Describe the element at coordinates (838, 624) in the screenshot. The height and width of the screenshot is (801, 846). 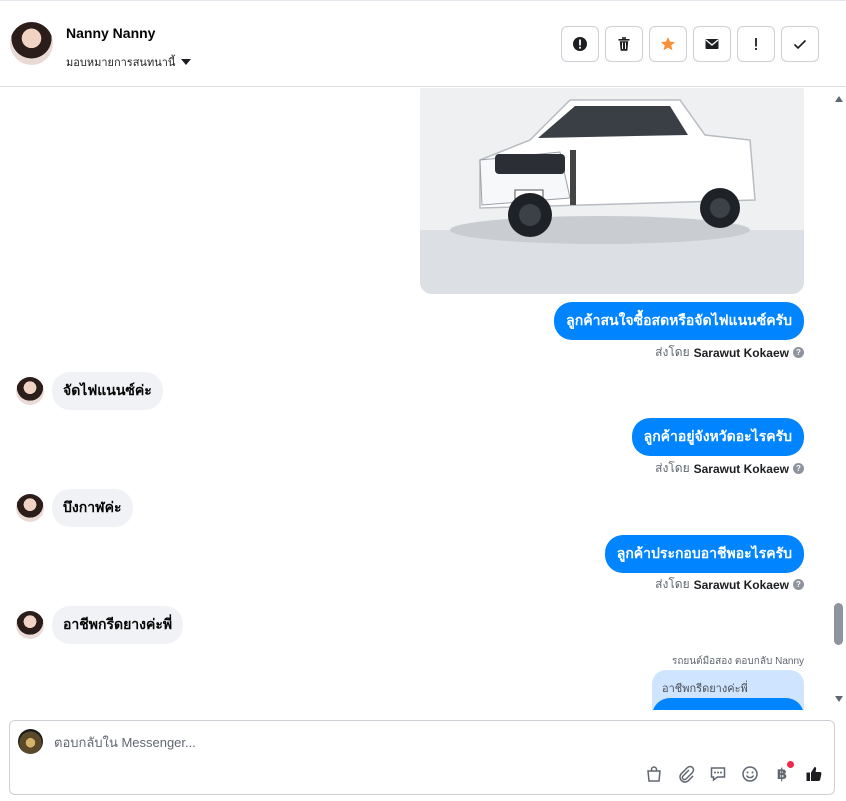
I see `scrollbar-thumb` at that location.